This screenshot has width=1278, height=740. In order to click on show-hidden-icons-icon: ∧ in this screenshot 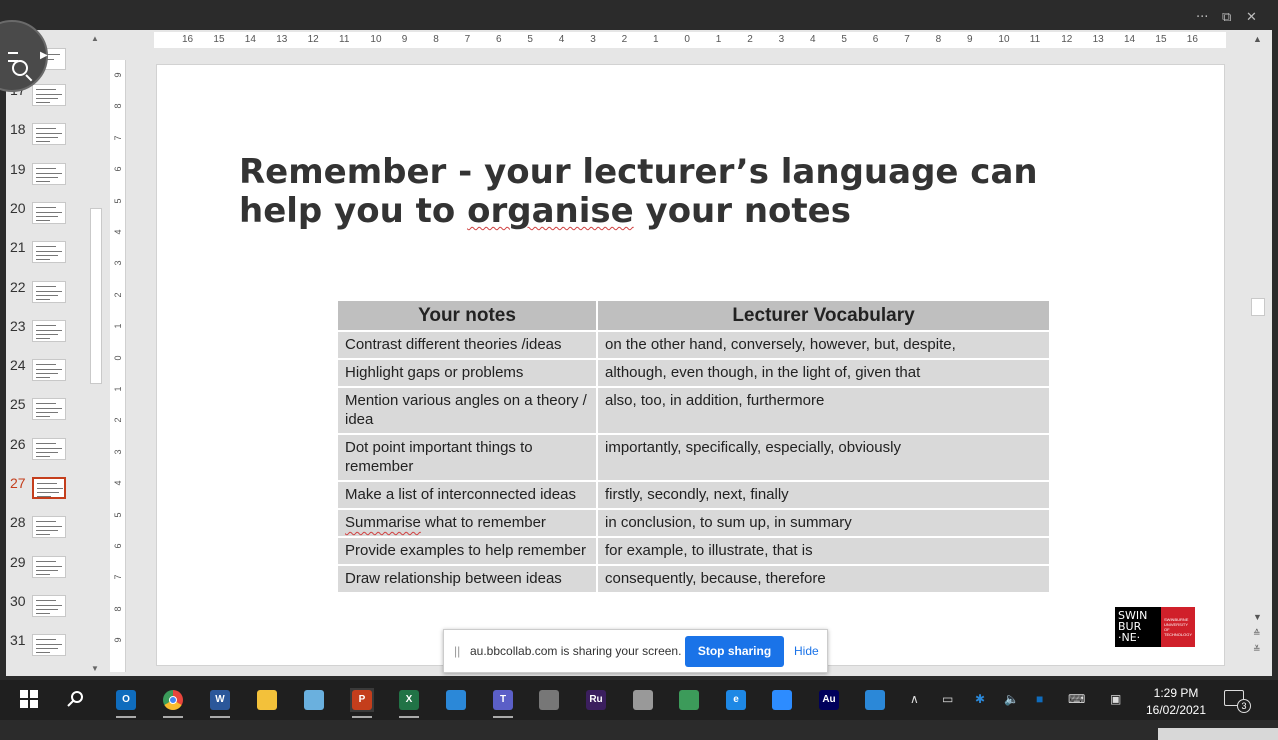, I will do `click(914, 699)`.